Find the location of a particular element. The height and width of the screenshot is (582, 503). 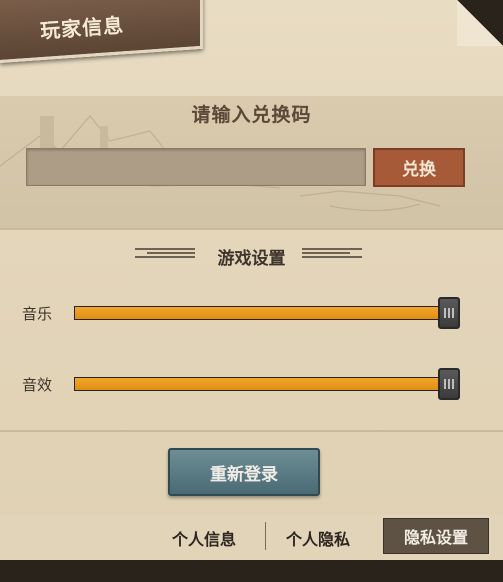

relogin-button: 重新登录 is located at coordinates (244, 472).